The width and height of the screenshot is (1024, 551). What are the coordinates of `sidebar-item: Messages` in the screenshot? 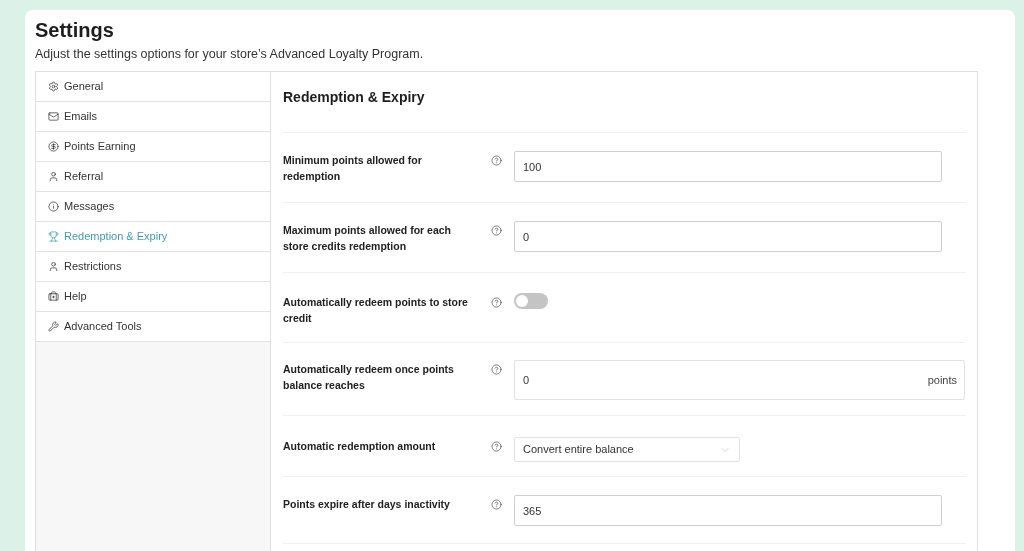 It's located at (153, 207).